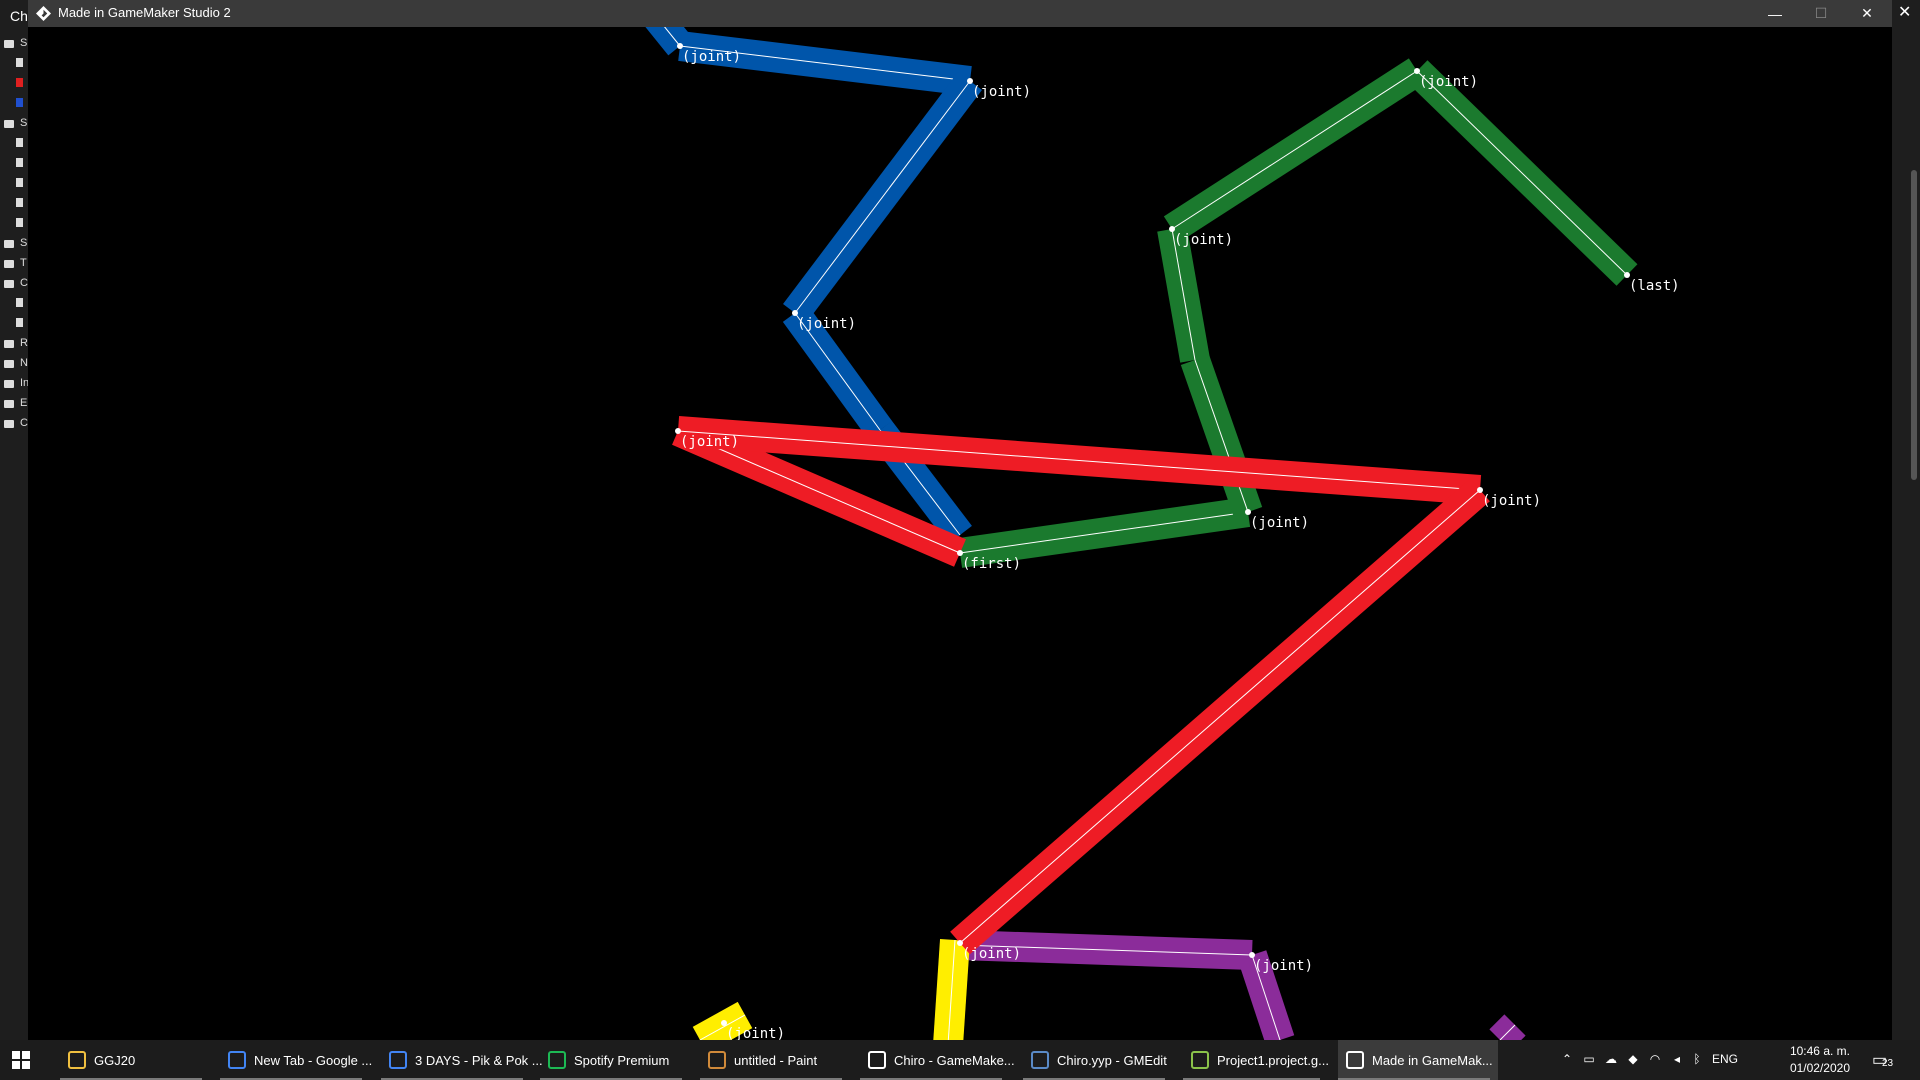  Describe the element at coordinates (1725, 1059) in the screenshot. I see `language-indicator: ENG` at that location.